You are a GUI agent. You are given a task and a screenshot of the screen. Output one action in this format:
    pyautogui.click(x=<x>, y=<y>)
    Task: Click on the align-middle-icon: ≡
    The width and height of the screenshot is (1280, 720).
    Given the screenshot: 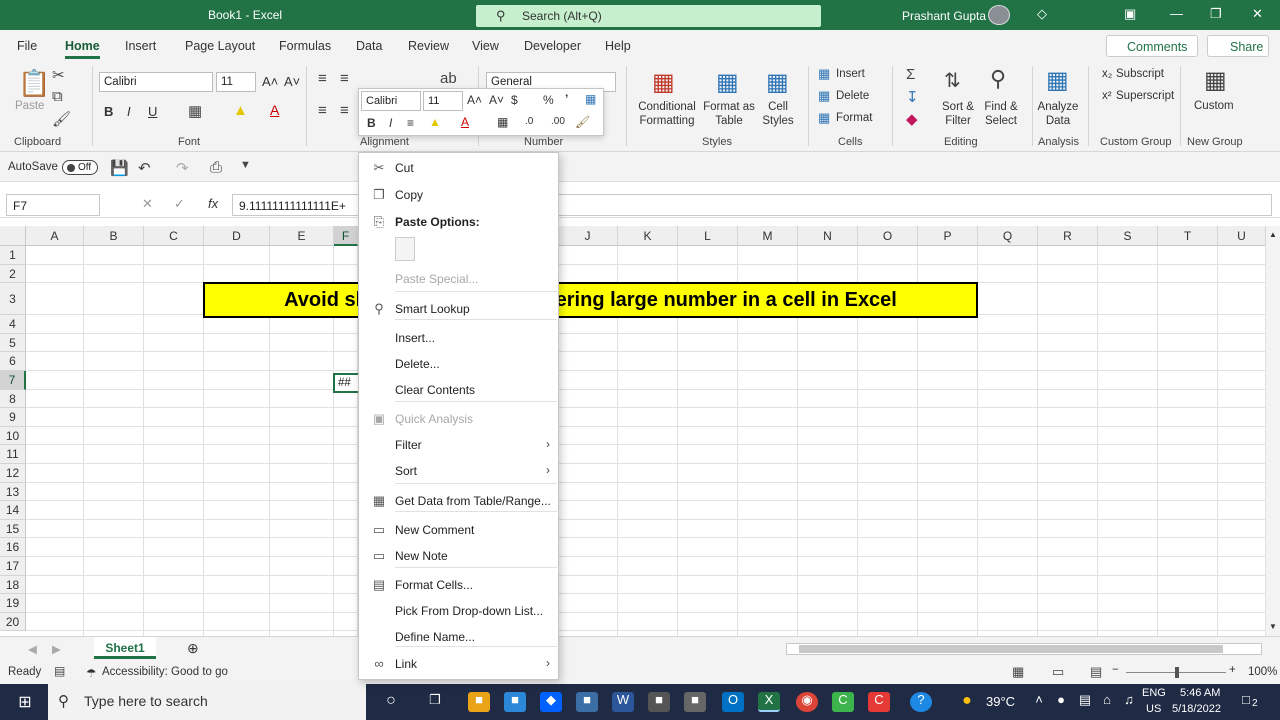 What is the action you would take?
    pyautogui.click(x=344, y=78)
    